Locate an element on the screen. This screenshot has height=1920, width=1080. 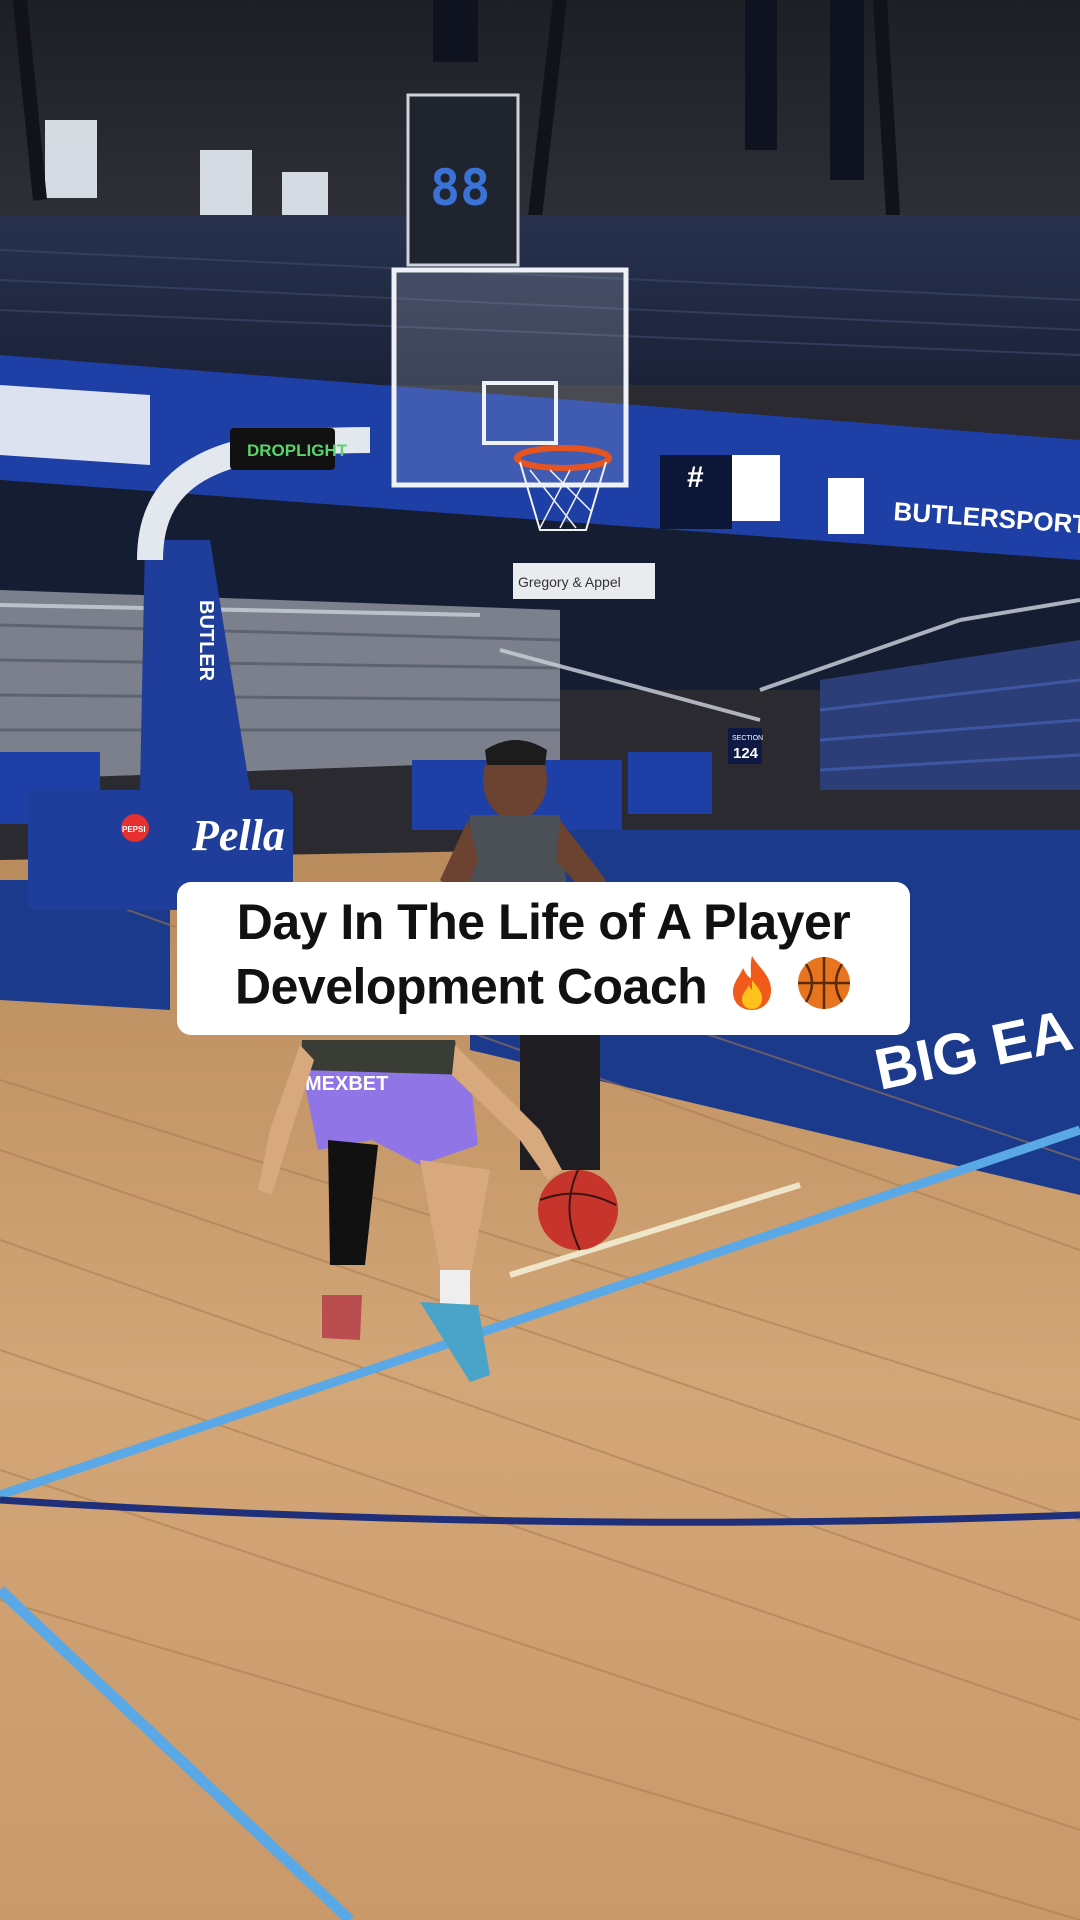
caption-line-2: Development Coach is located at coordinates (543, 990).